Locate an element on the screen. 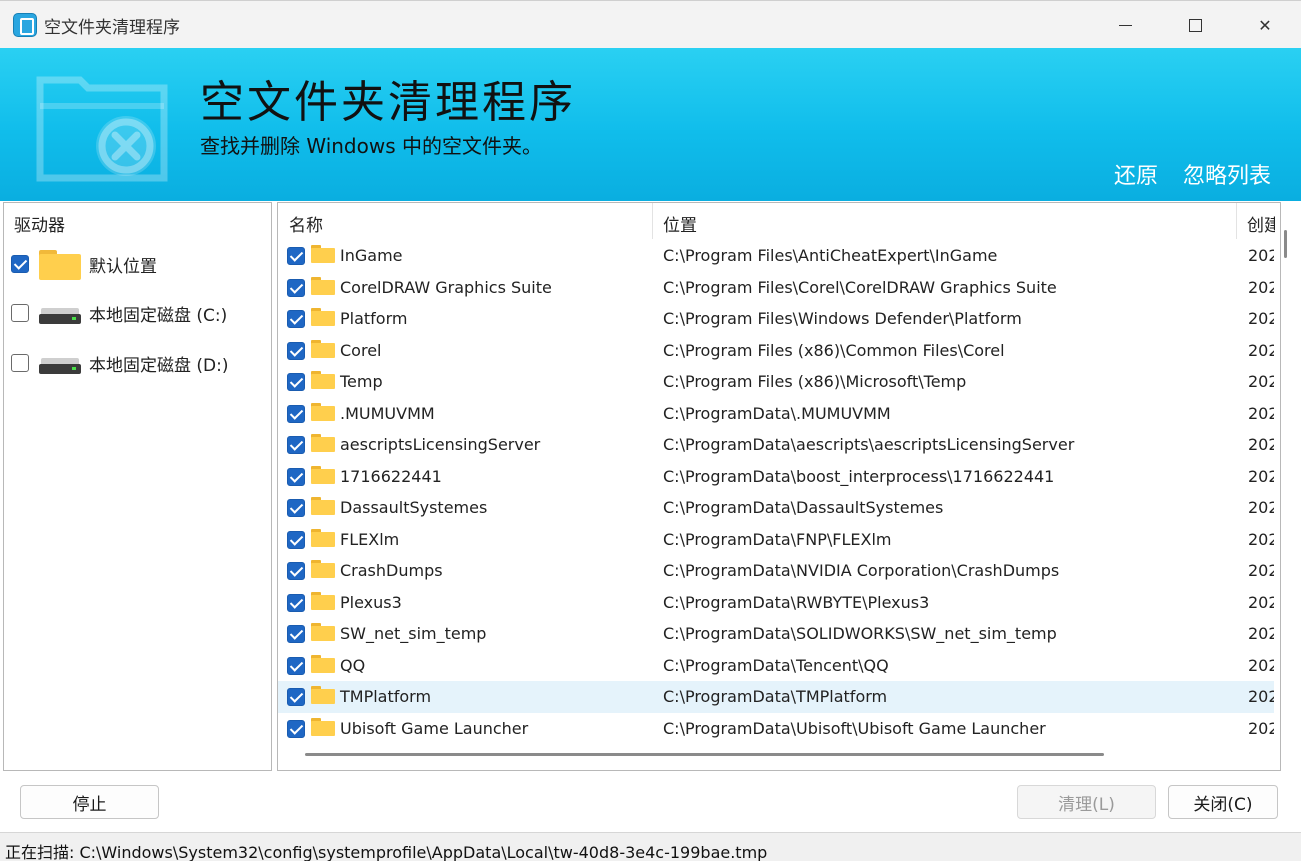 The width and height of the screenshot is (1301, 861). maximize-button is located at coordinates (1195, 25).